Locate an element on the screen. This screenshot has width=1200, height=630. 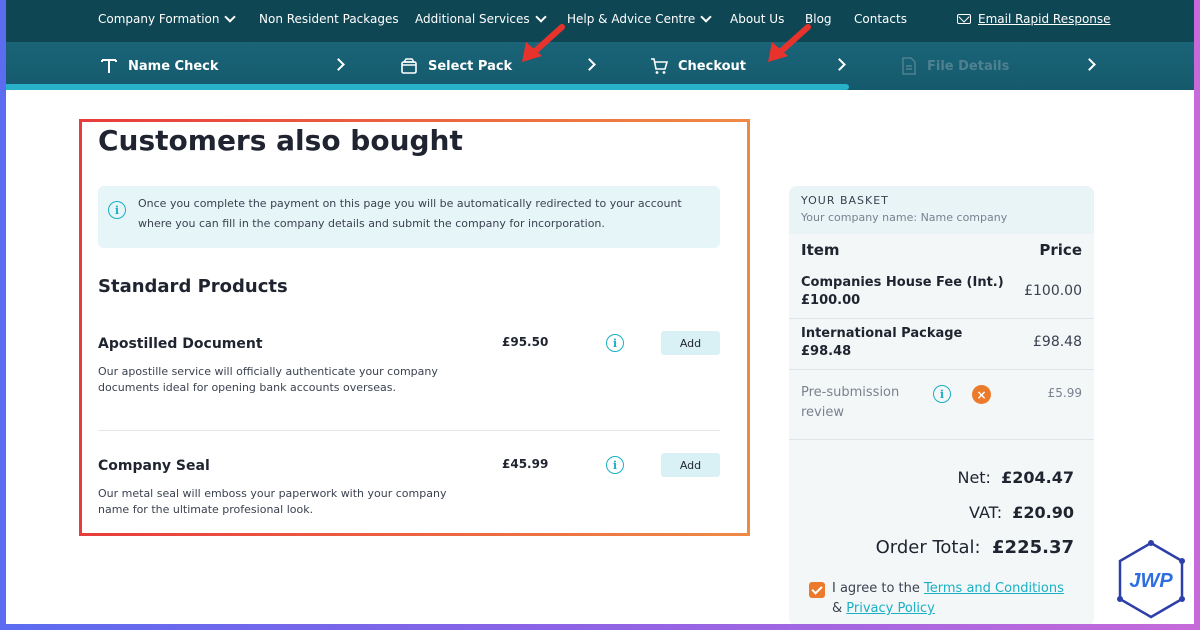
nav-help-advice-centre: Help & Advice Centre is located at coordinates (639, 18).